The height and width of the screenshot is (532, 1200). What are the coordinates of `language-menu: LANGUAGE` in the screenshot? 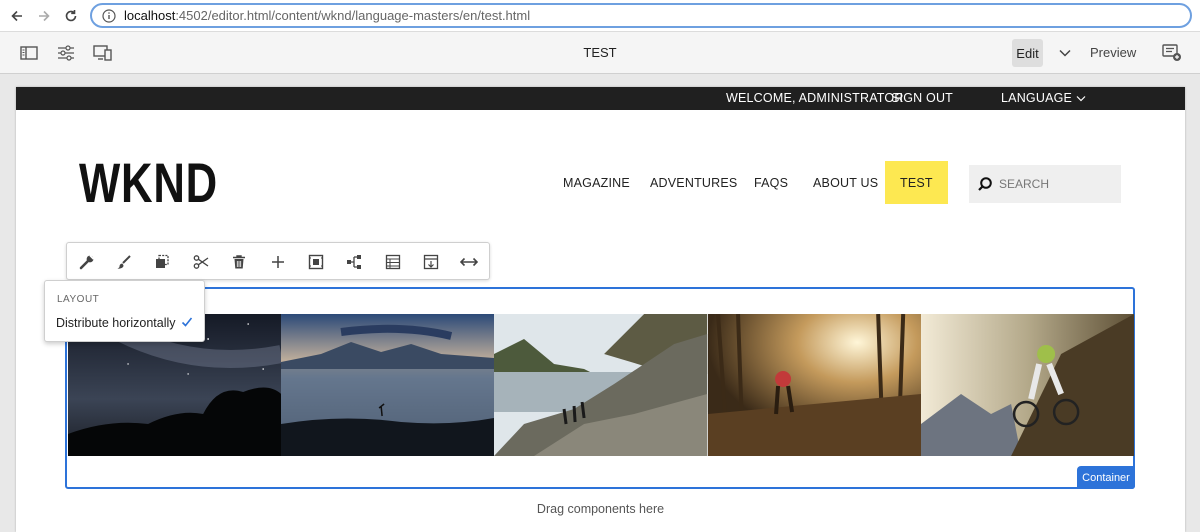 It's located at (1043, 98).